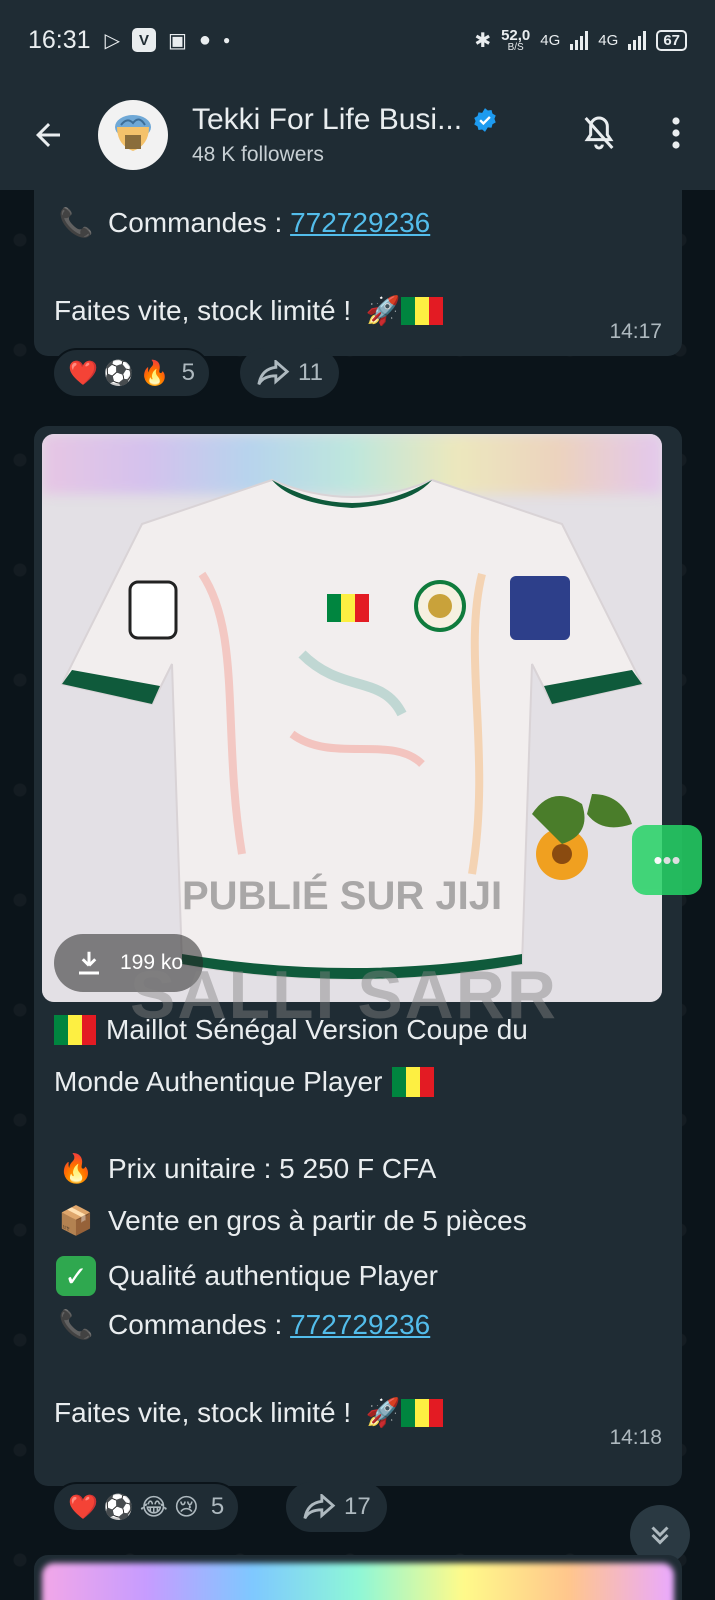  What do you see at coordinates (599, 132) in the screenshot?
I see `bell-off-icon` at bounding box center [599, 132].